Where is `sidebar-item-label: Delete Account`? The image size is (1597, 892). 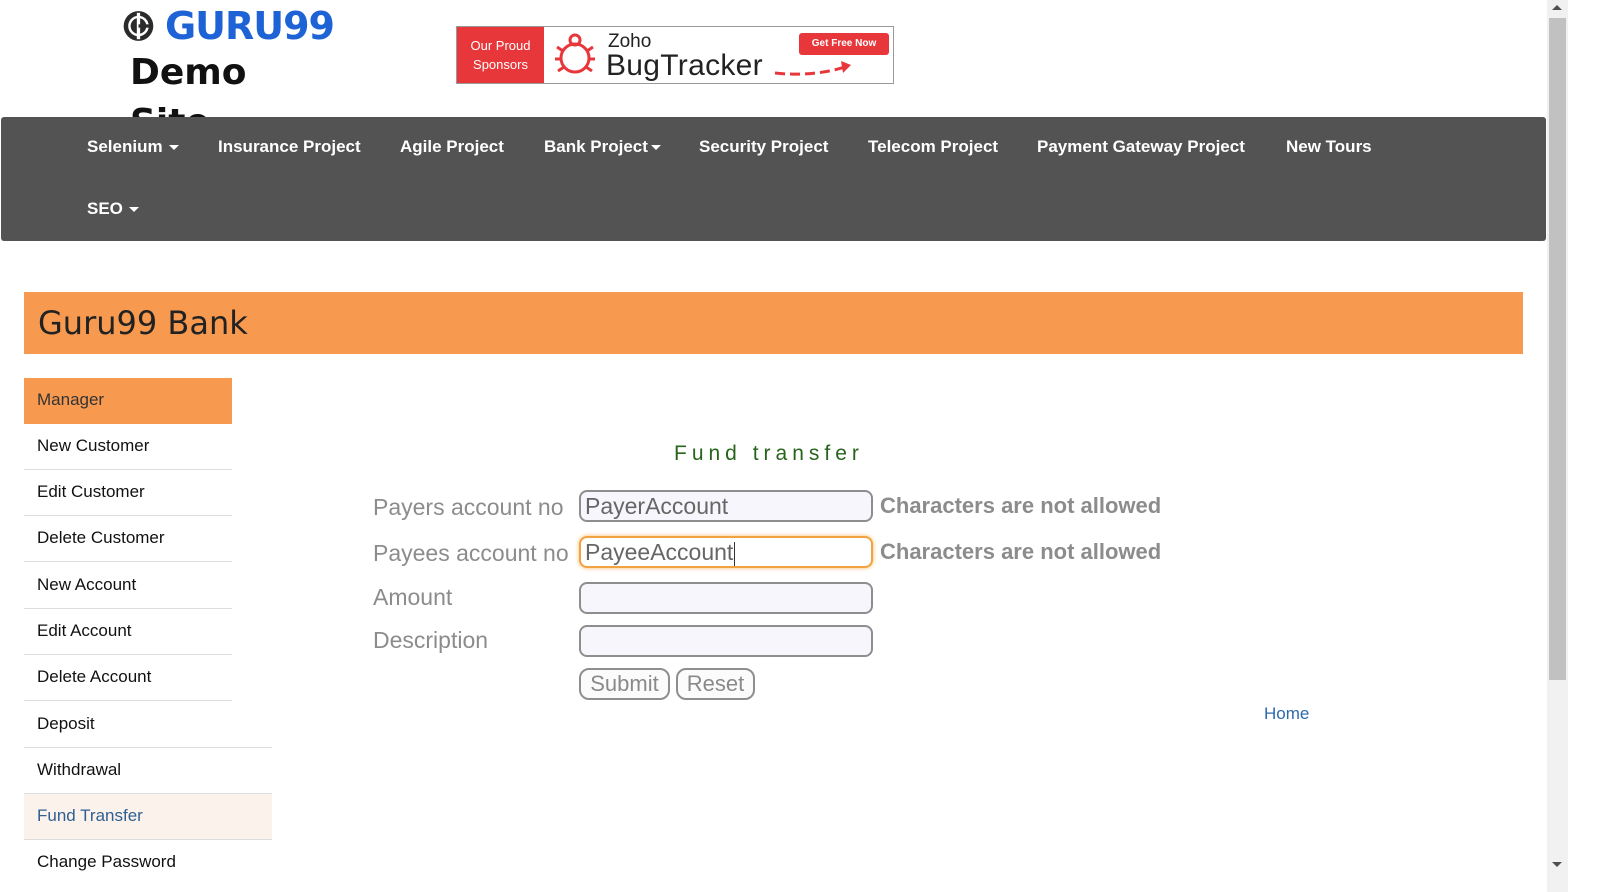
sidebar-item-label: Delete Account is located at coordinates (94, 676).